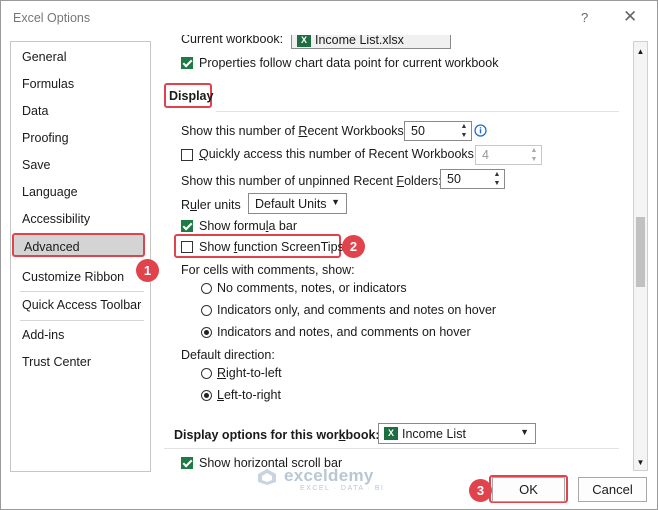 The image size is (658, 510). I want to click on scroll-up-icon: ▲, so click(640, 51).